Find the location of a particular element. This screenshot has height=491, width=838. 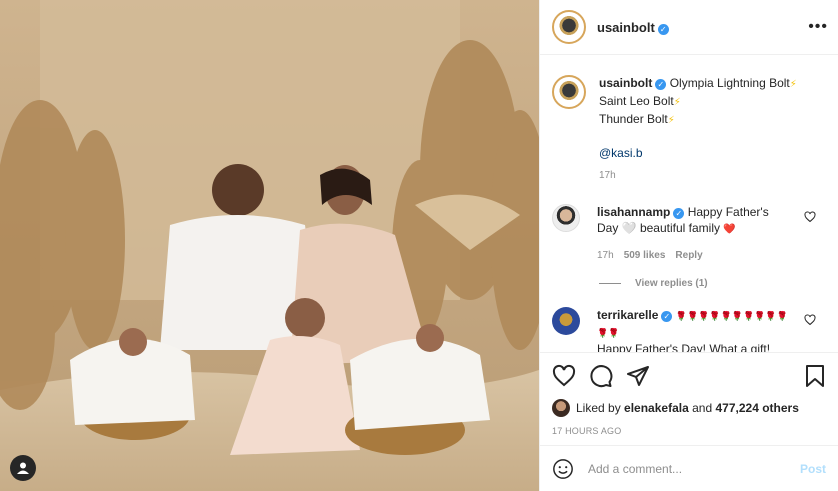

author-username: usainbolt ✓ is located at coordinates (633, 27).